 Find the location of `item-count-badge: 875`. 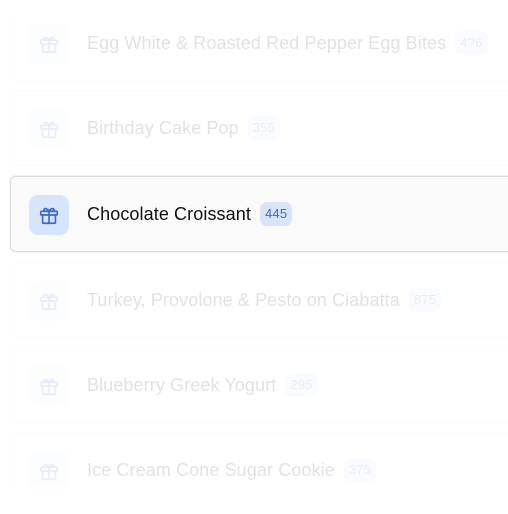

item-count-badge: 875 is located at coordinates (425, 299).